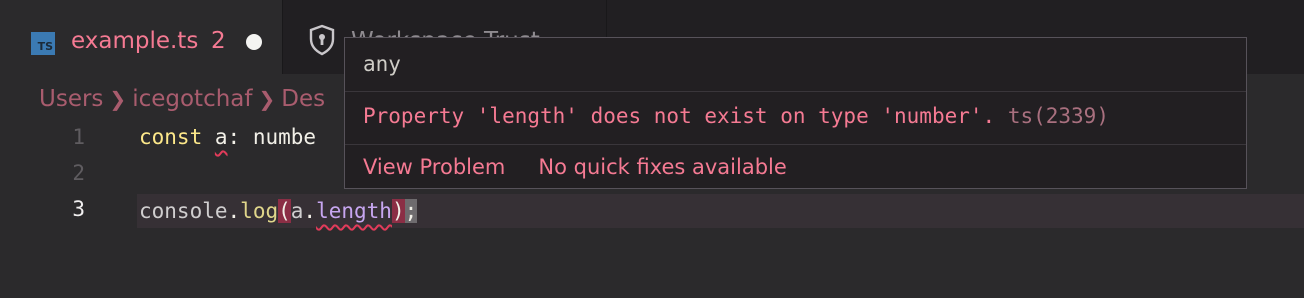  I want to click on code-line-3: console.log(a.length);, so click(278, 211).